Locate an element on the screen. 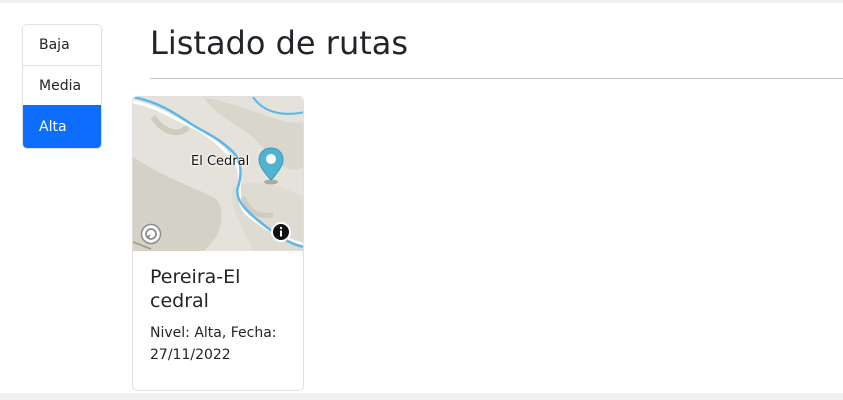 The image size is (843, 400). route-map-thumbnail: El Cedral is located at coordinates (218, 174).